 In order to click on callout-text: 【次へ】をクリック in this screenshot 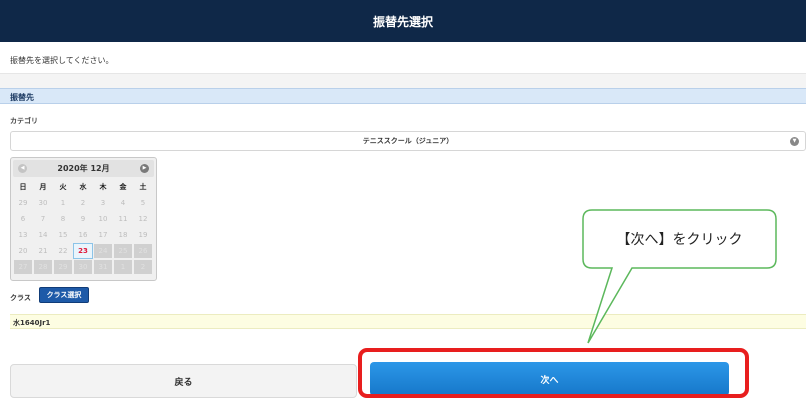, I will do `click(679, 240)`.